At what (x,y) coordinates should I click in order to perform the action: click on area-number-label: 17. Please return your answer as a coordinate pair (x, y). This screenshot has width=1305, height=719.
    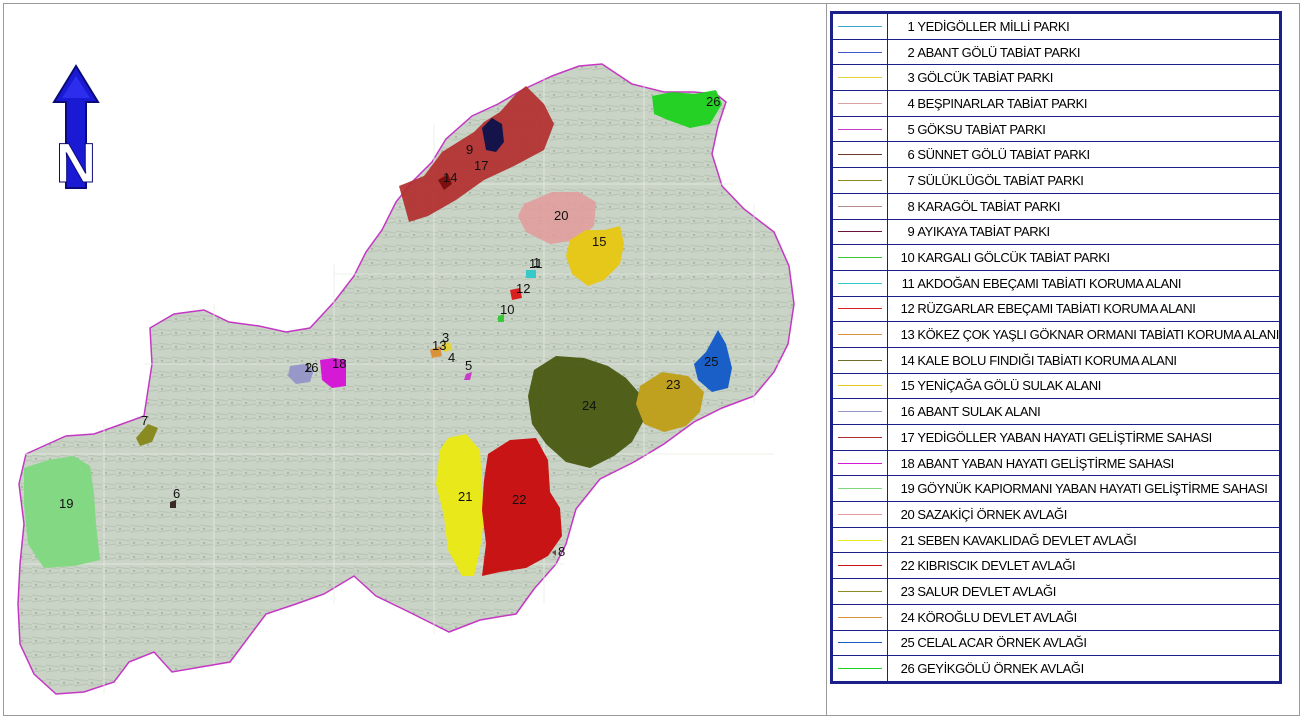
    Looking at the image, I should click on (481, 165).